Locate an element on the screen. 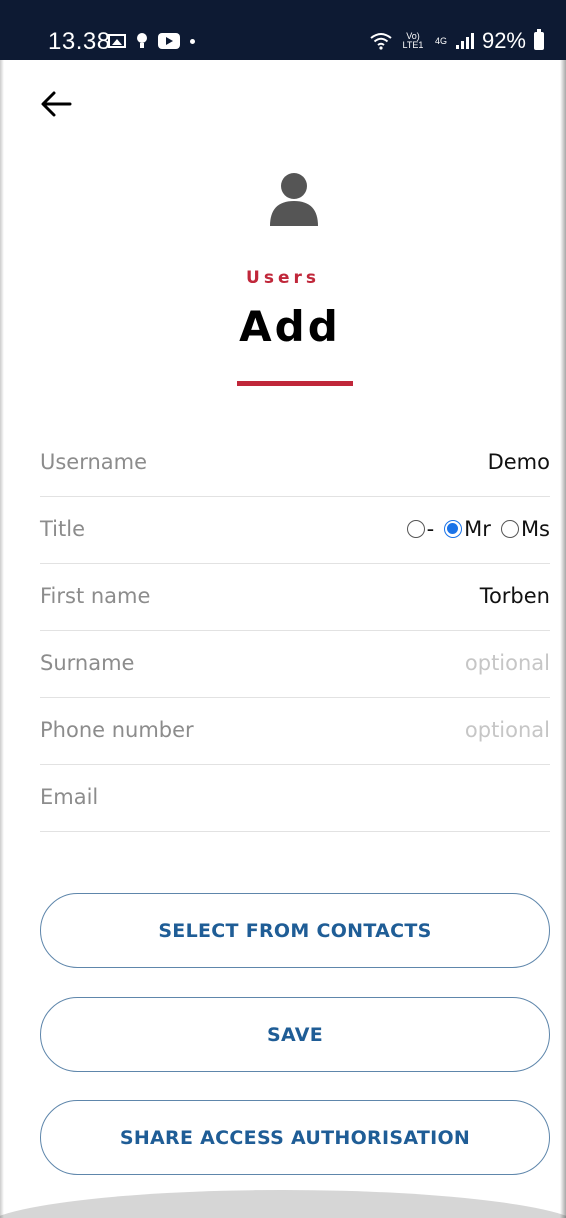 This screenshot has width=566, height=1218. back-arrow-icon is located at coordinates (56, 104).